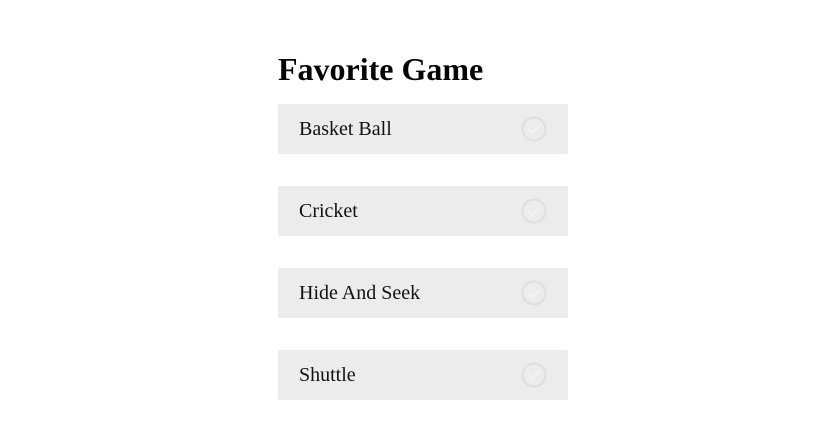 The width and height of the screenshot is (839, 446). Describe the element at coordinates (423, 129) in the screenshot. I see `option-basket-ball: Basket Ball` at that location.